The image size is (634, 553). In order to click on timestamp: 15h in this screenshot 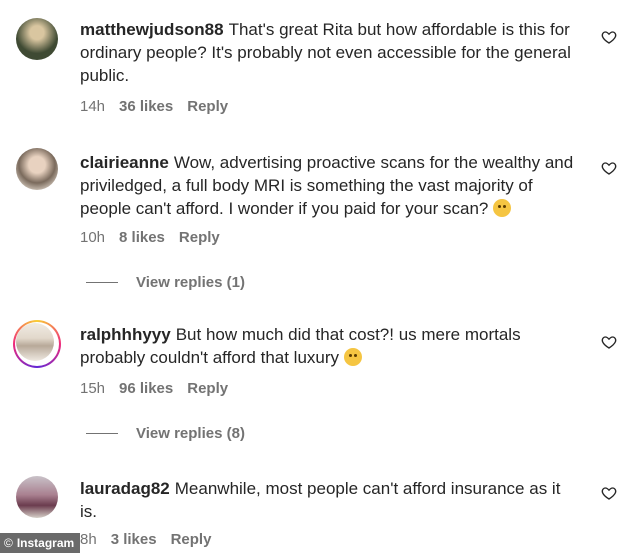, I will do `click(93, 388)`.